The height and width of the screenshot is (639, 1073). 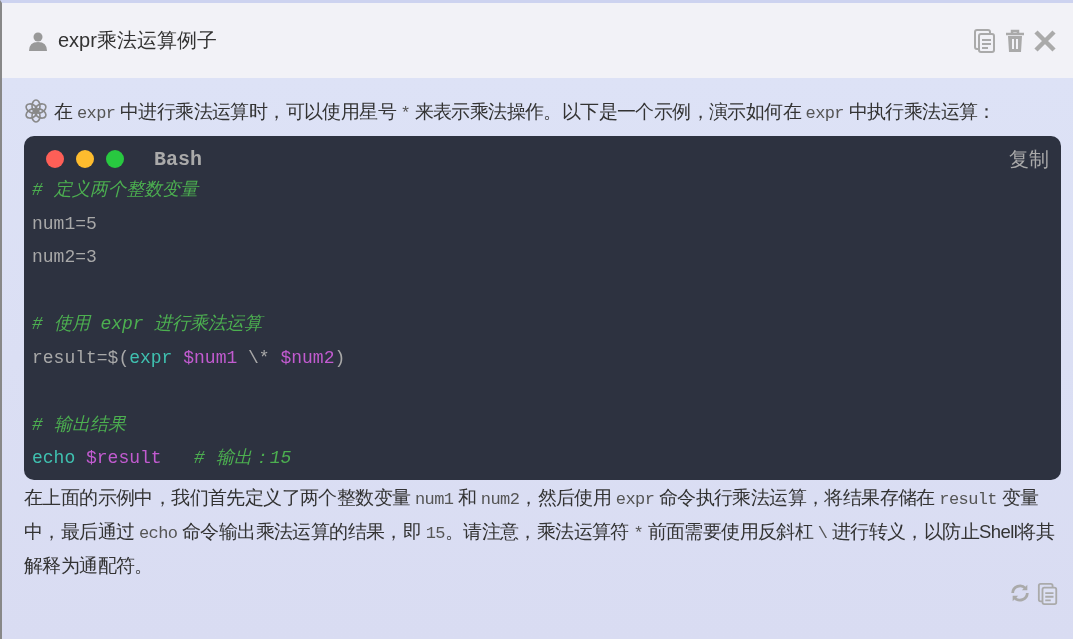 I want to click on close-icon, so click(x=1045, y=40).